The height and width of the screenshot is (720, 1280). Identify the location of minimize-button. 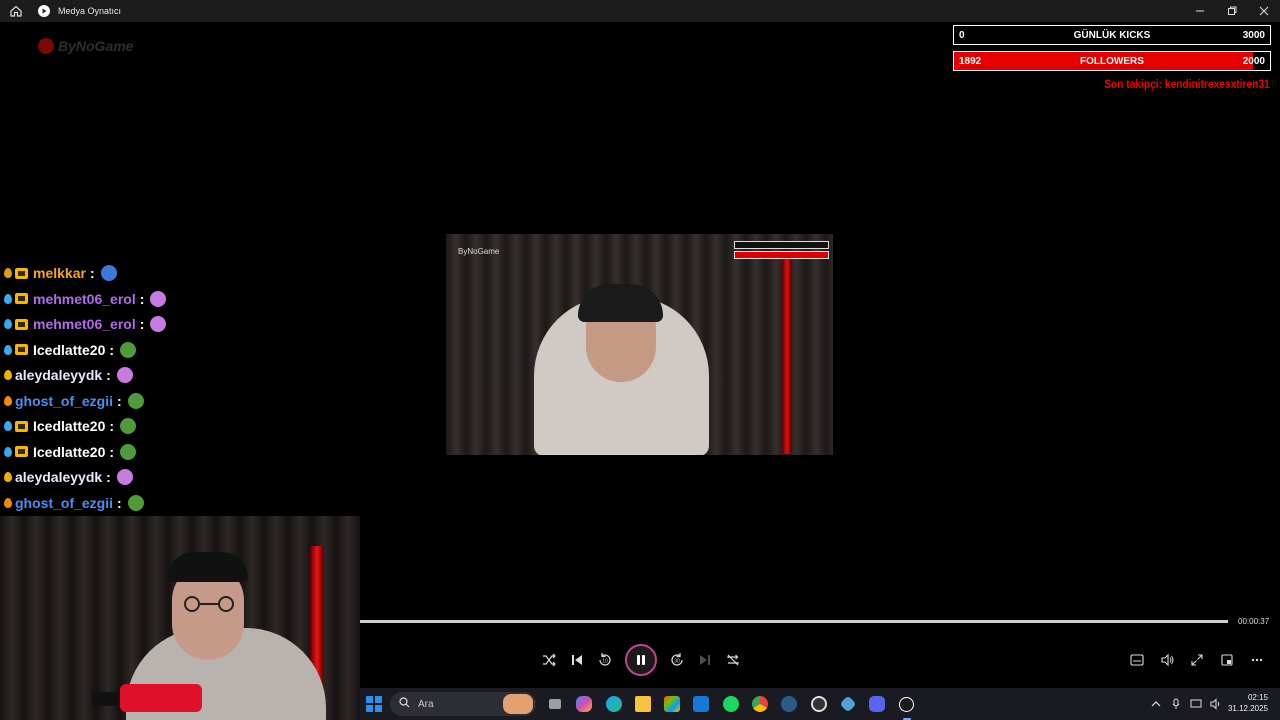
(1200, 11).